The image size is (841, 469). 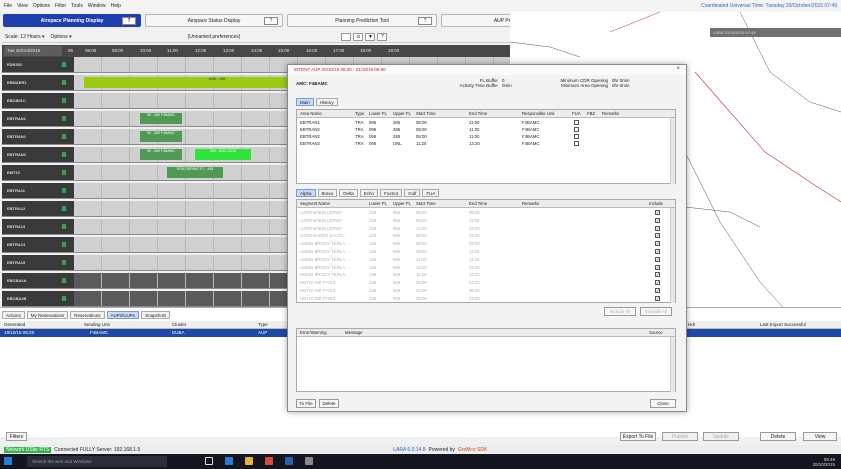 I want to click on col-responsible-unit: Responsible Unit, so click(x=538, y=113).